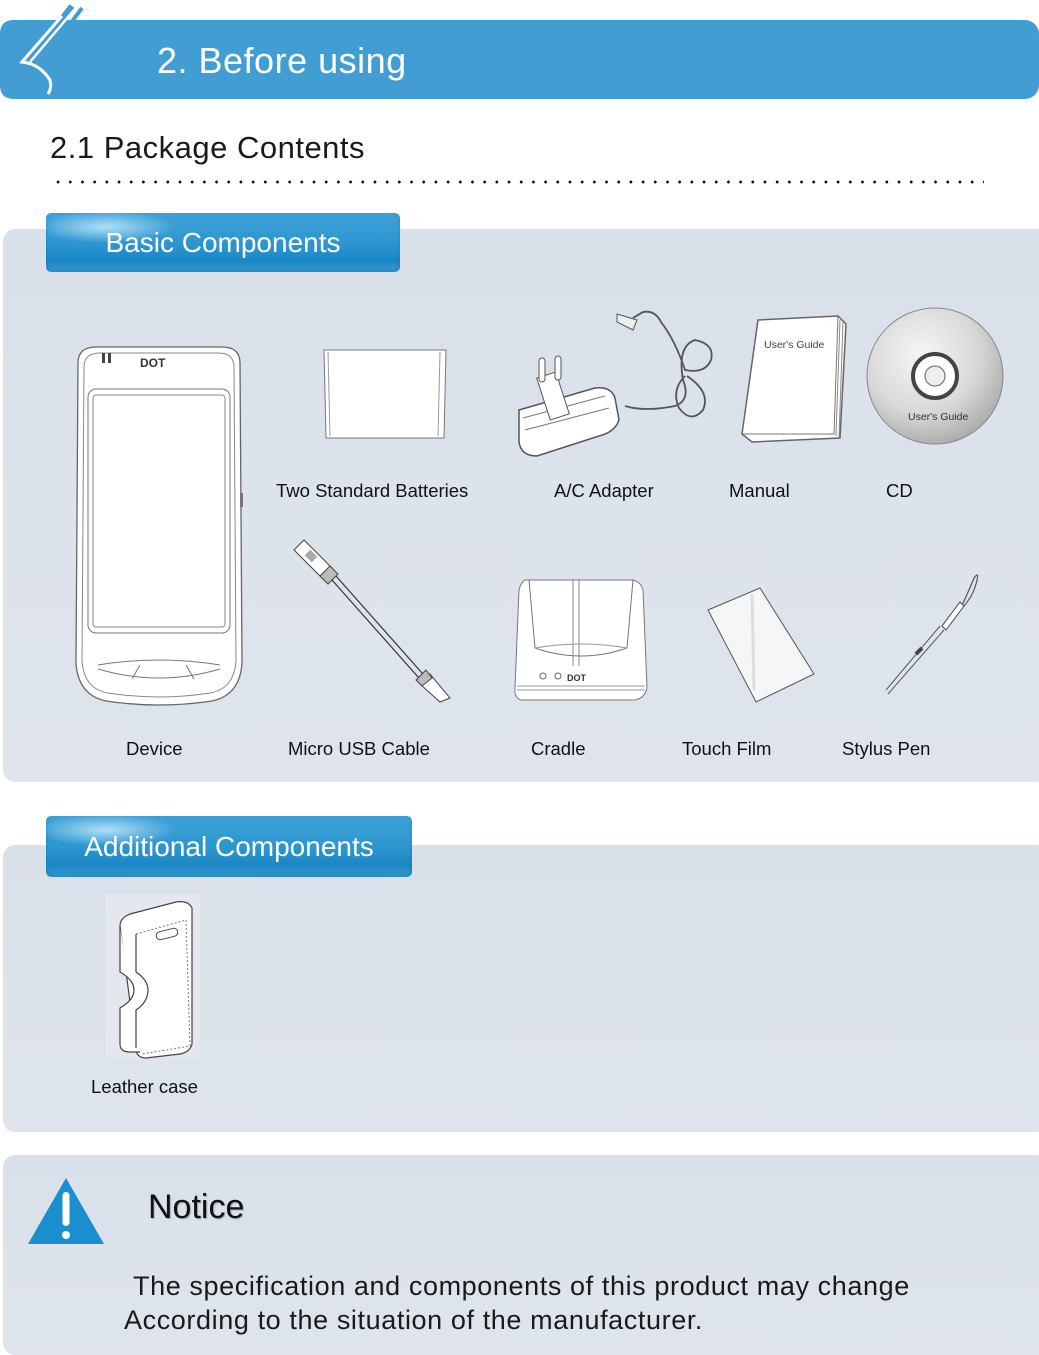 The image size is (1039, 1355). Describe the element at coordinates (282, 60) in the screenshot. I see `chapter-title: 2. Before using` at that location.